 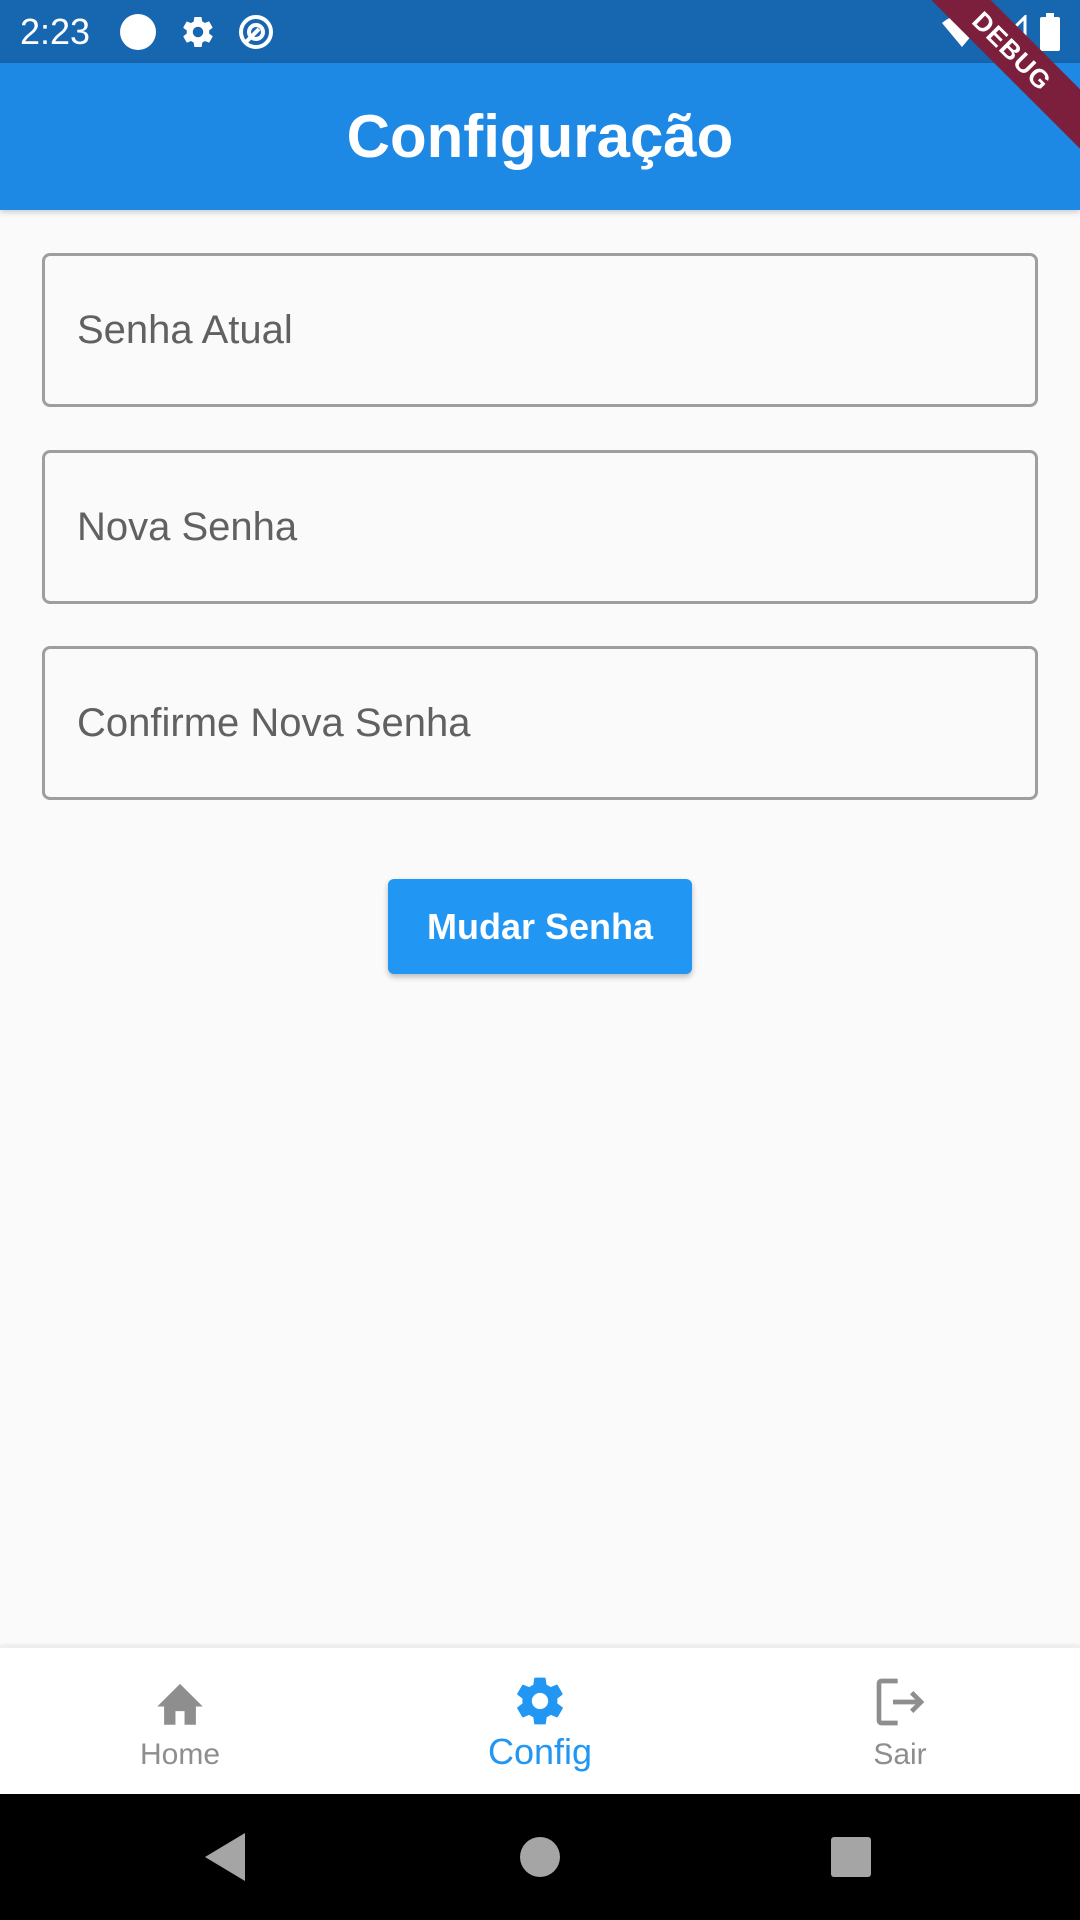 I want to click on logout-icon, so click(x=900, y=1702).